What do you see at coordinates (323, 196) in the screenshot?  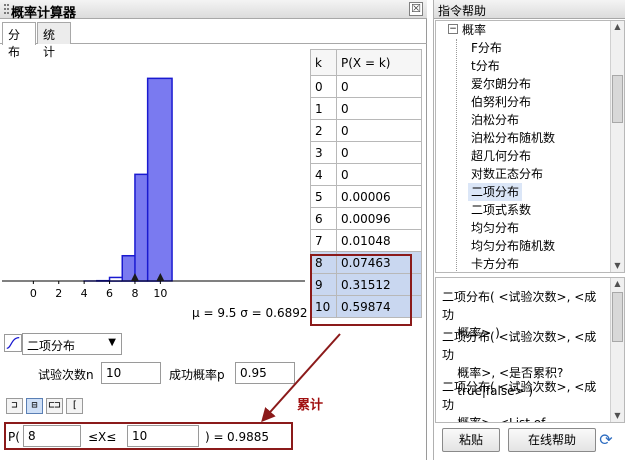 I see `k-cell: 5` at bounding box center [323, 196].